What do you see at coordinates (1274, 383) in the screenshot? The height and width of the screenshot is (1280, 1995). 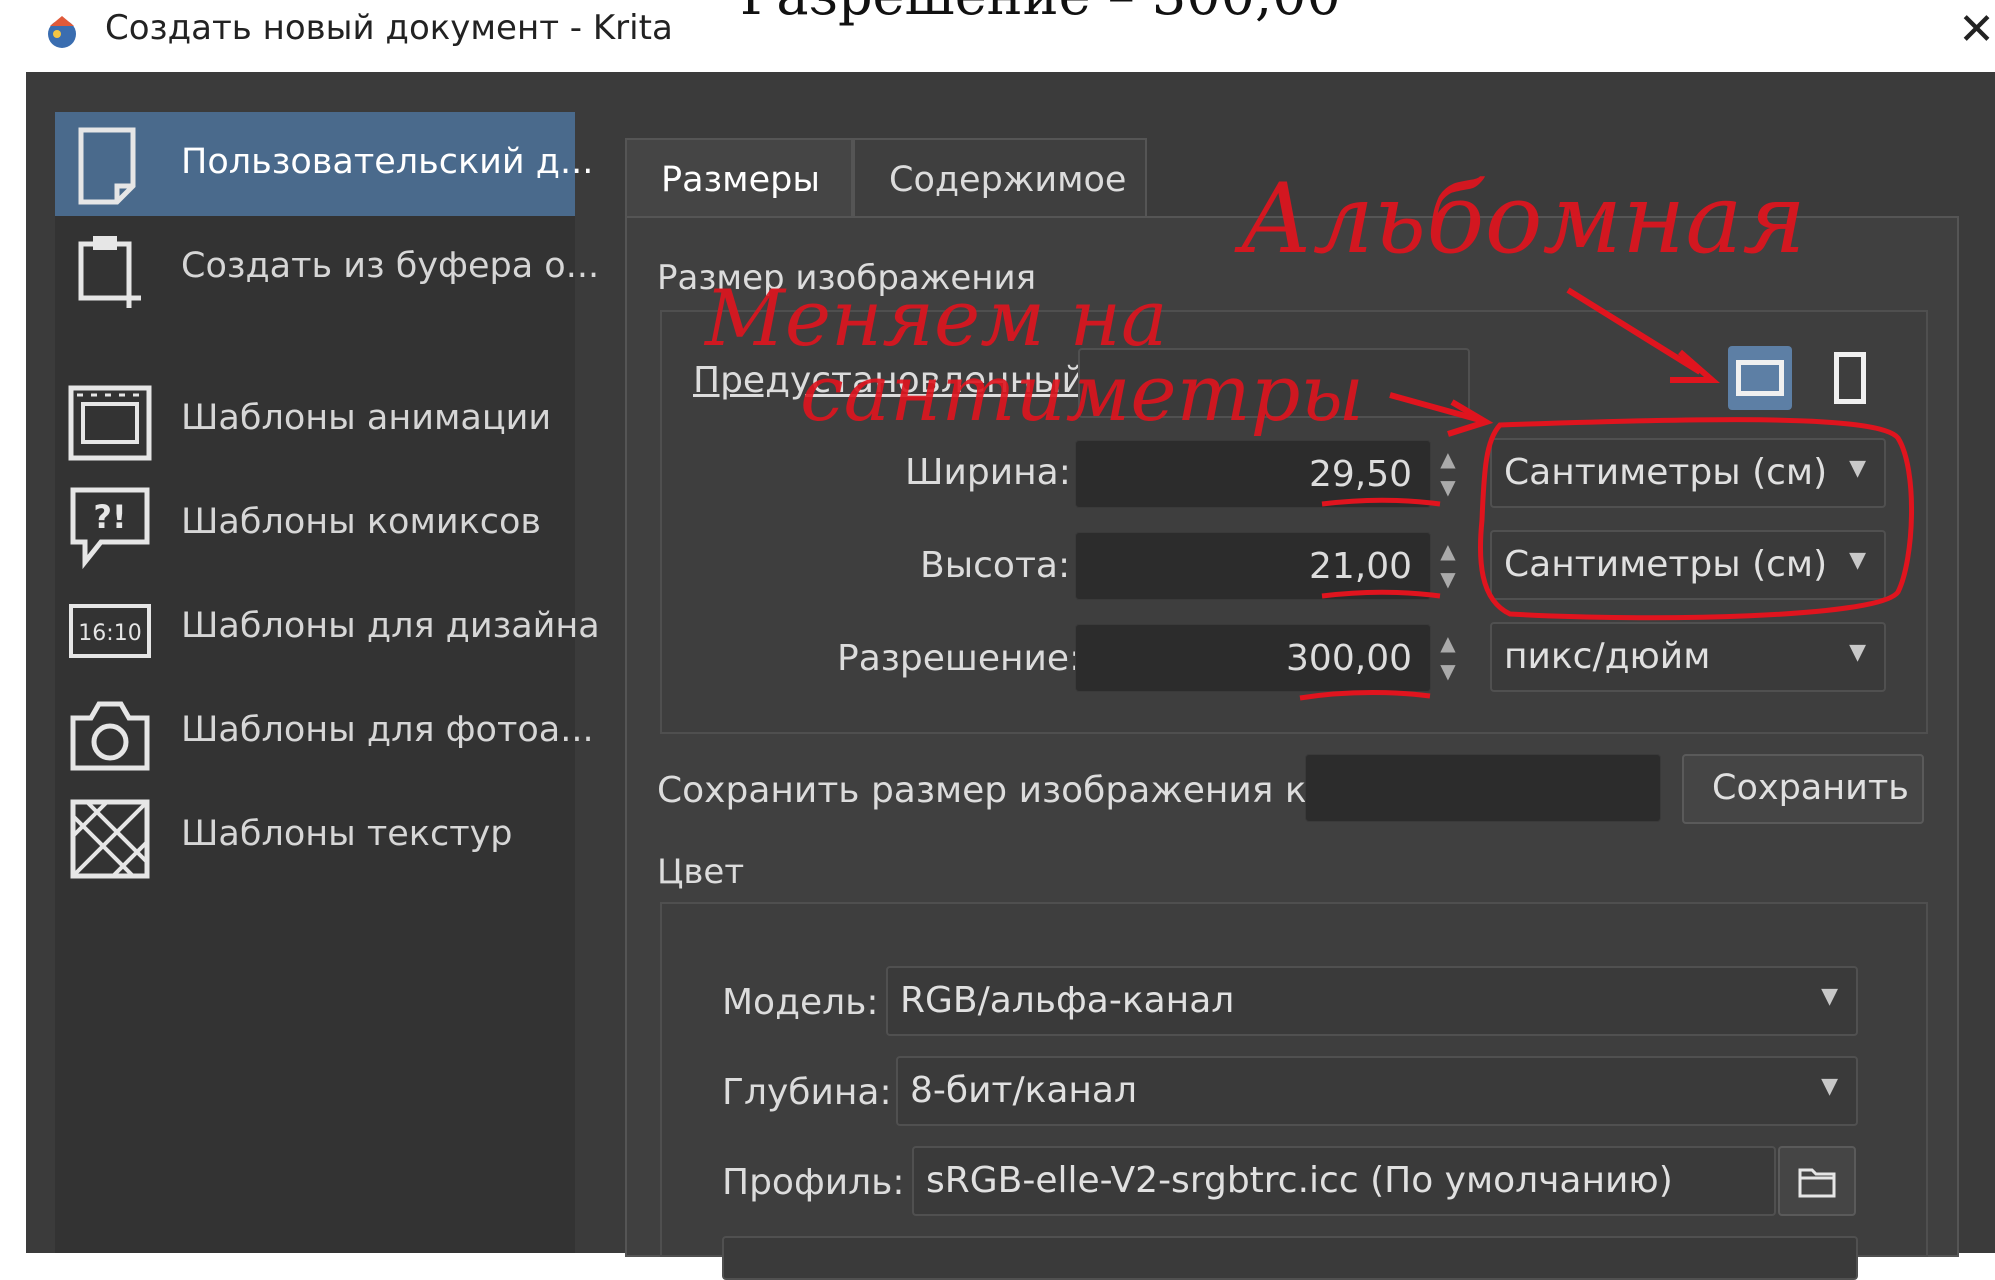 I see `preset-select` at bounding box center [1274, 383].